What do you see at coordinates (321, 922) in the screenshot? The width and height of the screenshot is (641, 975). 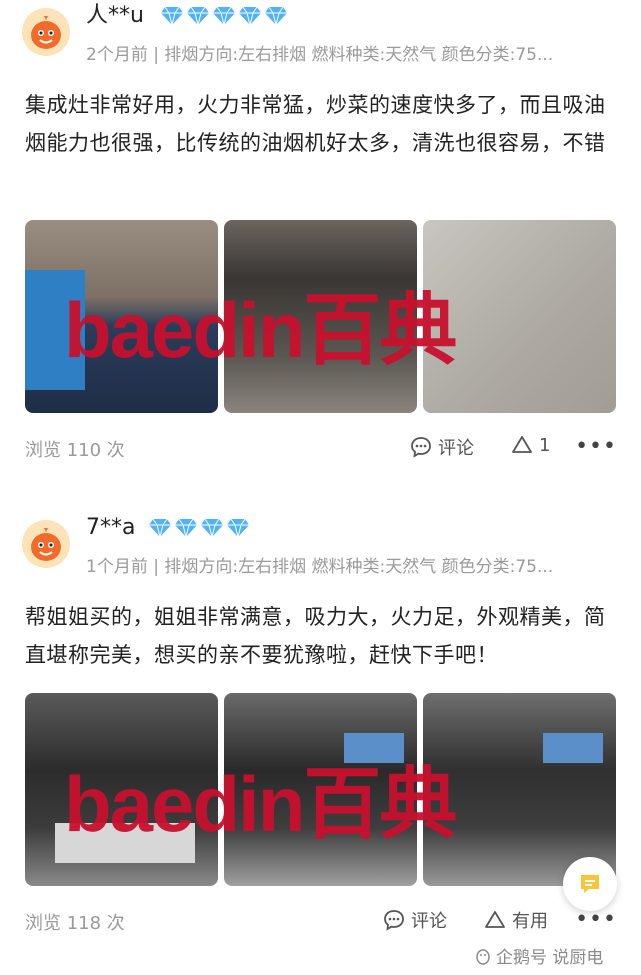 I see `review-footer: 浏览 118 次 评论 有用 •••` at bounding box center [321, 922].